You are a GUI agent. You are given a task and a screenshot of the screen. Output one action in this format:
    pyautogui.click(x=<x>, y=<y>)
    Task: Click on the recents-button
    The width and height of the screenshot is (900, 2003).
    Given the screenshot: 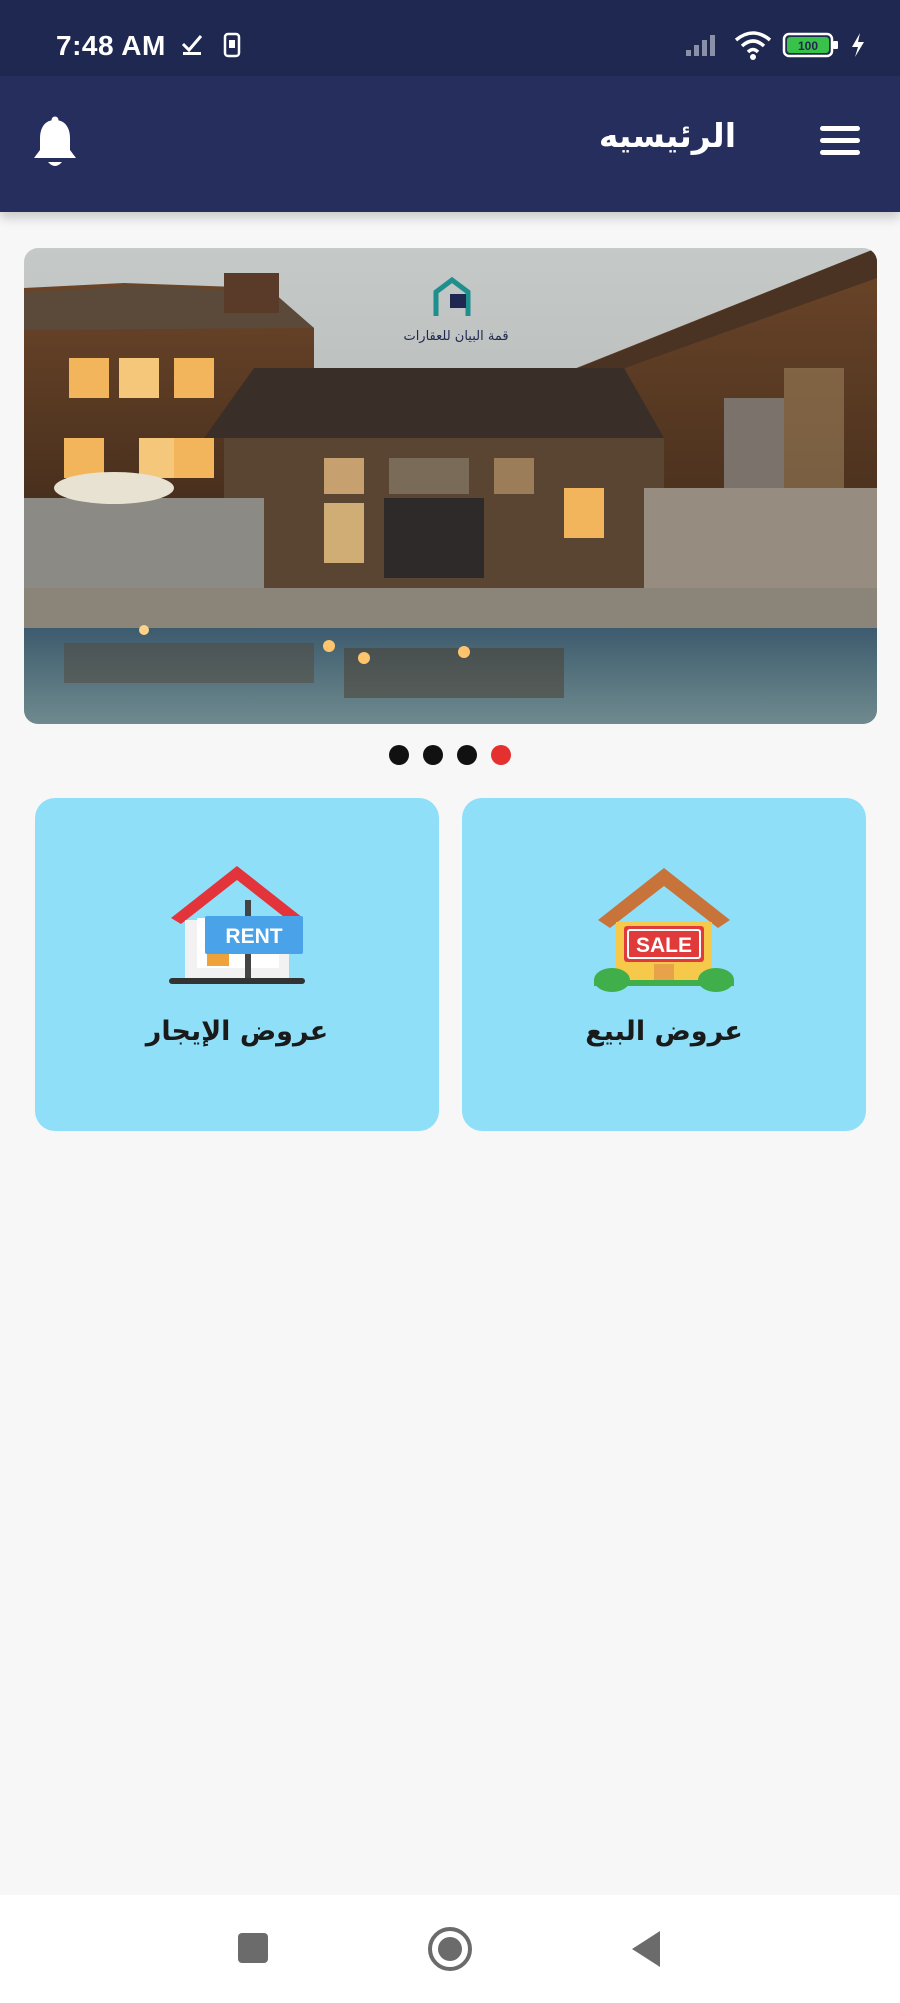 What is the action you would take?
    pyautogui.click(x=253, y=1950)
    